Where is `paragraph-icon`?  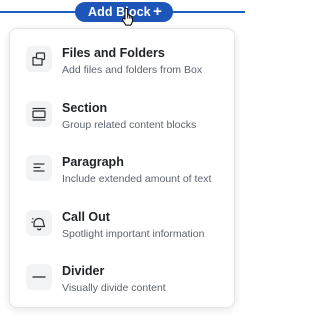 paragraph-icon is located at coordinates (39, 168).